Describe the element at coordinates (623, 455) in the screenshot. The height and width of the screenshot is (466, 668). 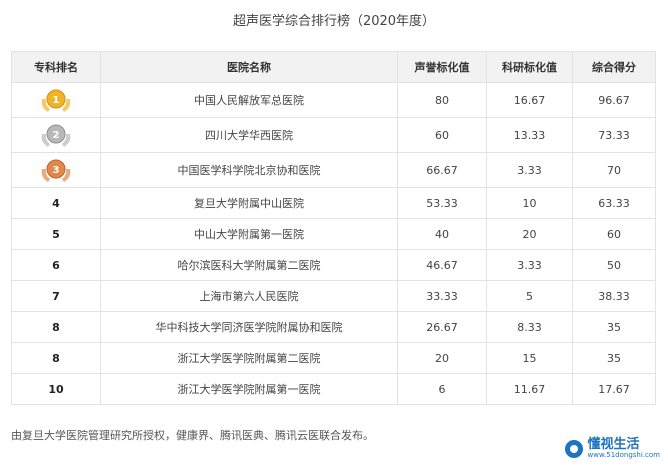
I see `watermark-url: www.51dongshi.com` at that location.